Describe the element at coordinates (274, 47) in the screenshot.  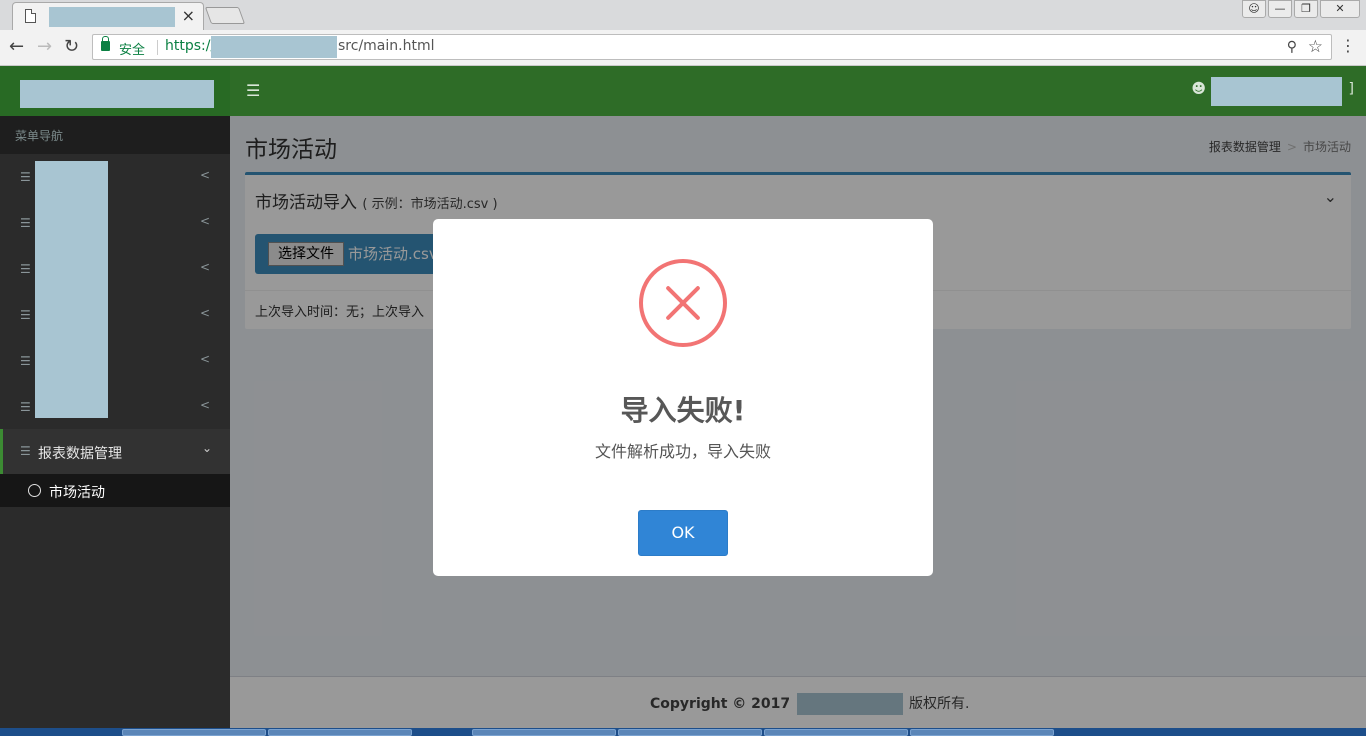
I see `url-host-redacted` at that location.